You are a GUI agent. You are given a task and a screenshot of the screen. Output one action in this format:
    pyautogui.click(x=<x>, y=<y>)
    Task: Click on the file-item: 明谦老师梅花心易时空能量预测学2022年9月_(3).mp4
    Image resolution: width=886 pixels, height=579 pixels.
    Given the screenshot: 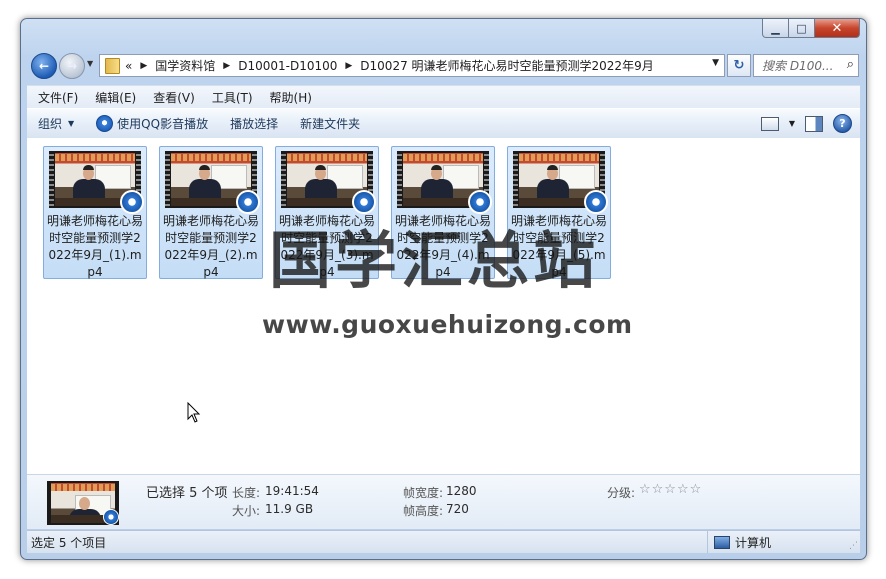 What is the action you would take?
    pyautogui.click(x=327, y=212)
    